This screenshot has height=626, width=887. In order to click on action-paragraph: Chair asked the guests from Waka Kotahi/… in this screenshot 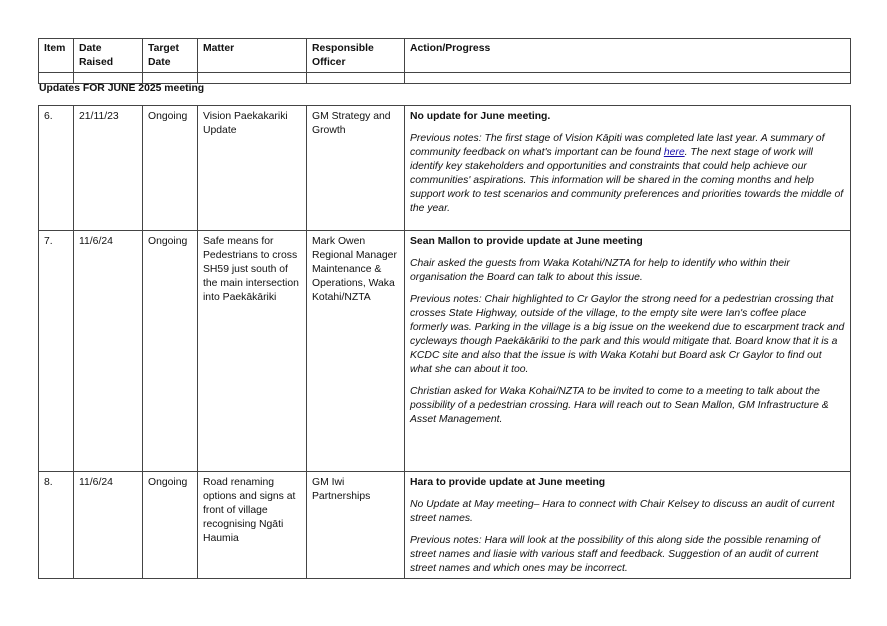, I will do `click(600, 270)`.